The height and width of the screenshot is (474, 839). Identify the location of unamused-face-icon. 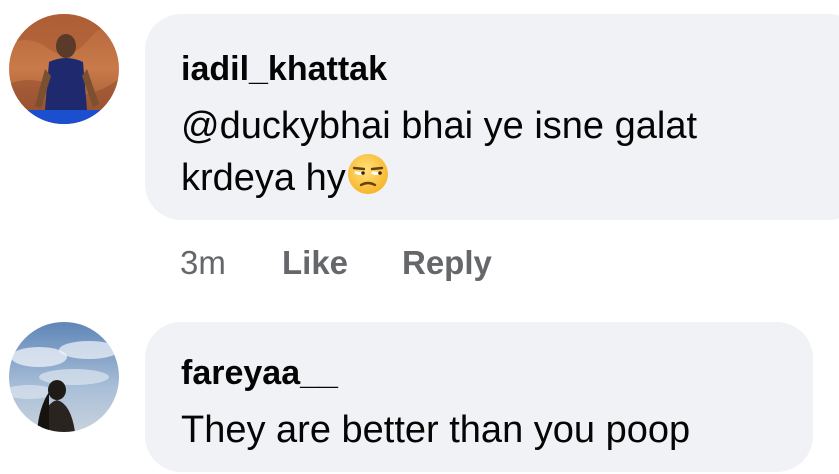
(367, 174).